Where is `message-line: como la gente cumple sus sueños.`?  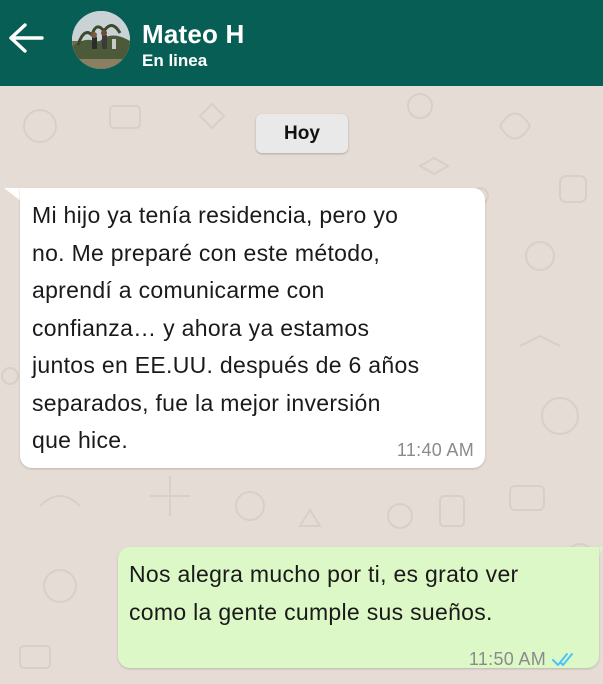 message-line: como la gente cumple sus sueños. is located at coordinates (311, 611).